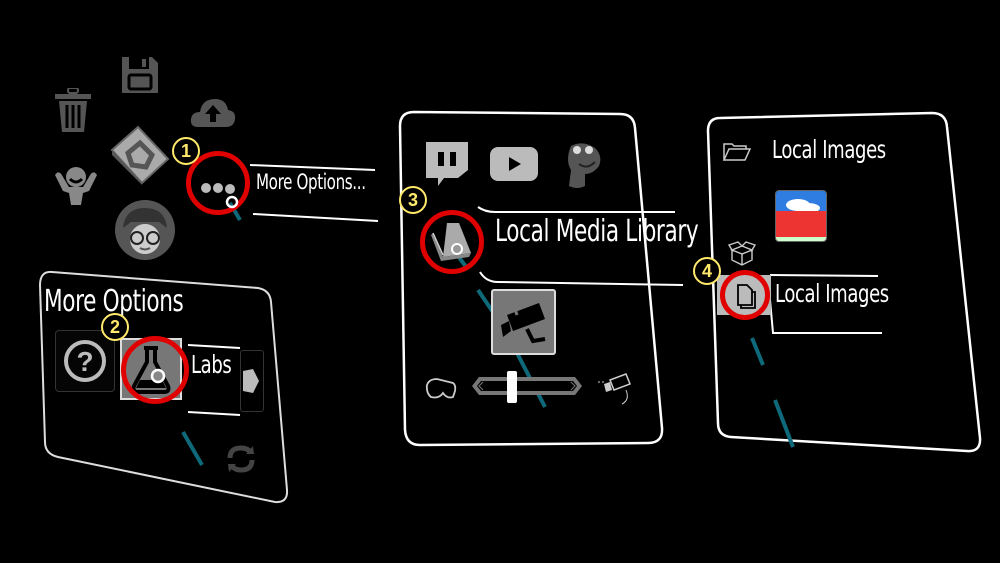 The width and height of the screenshot is (1000, 563). Describe the element at coordinates (441, 389) in the screenshot. I see `vr-headset-icon` at that location.